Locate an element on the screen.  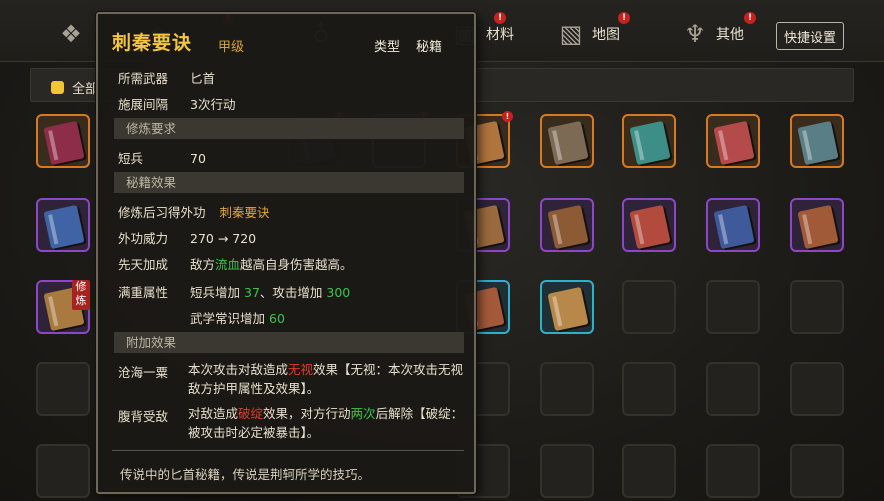
requirement-section-header: 修炼要求 is located at coordinates (289, 128).